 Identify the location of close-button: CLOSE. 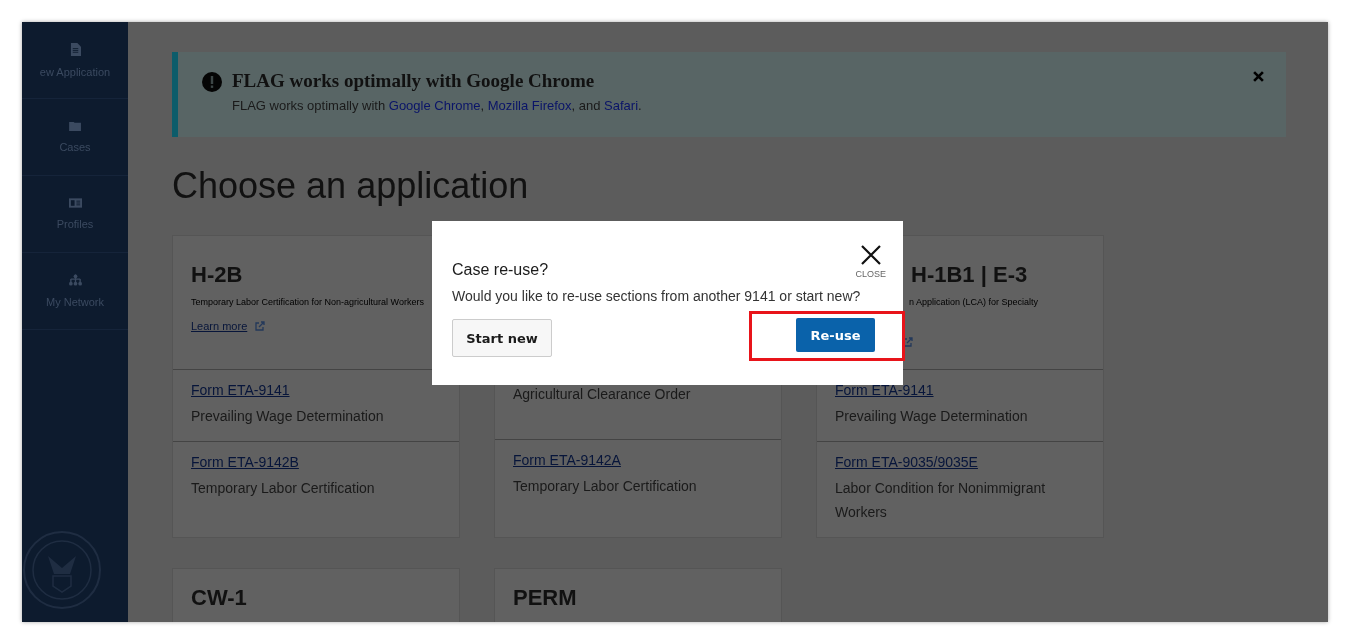
(870, 262).